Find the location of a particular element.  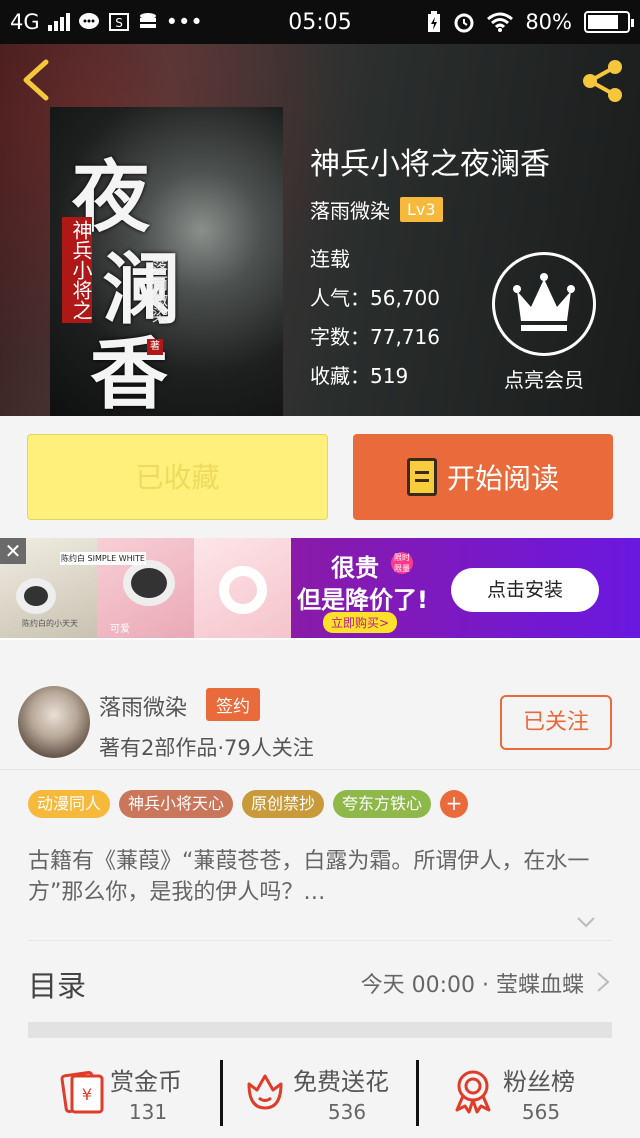

fan-ranking-value: 565 is located at coordinates (541, 1112).